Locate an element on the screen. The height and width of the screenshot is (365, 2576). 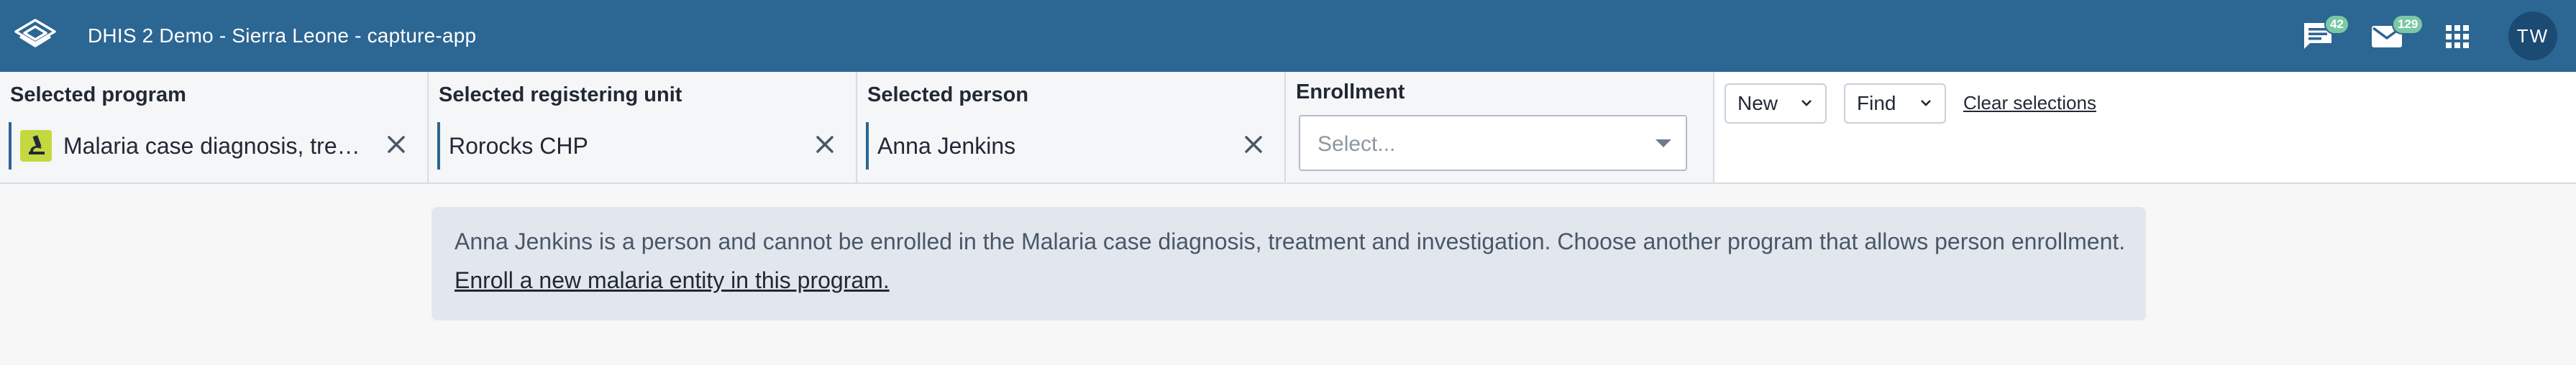
org-unit-value-text: Rorocks CHP is located at coordinates (518, 145).